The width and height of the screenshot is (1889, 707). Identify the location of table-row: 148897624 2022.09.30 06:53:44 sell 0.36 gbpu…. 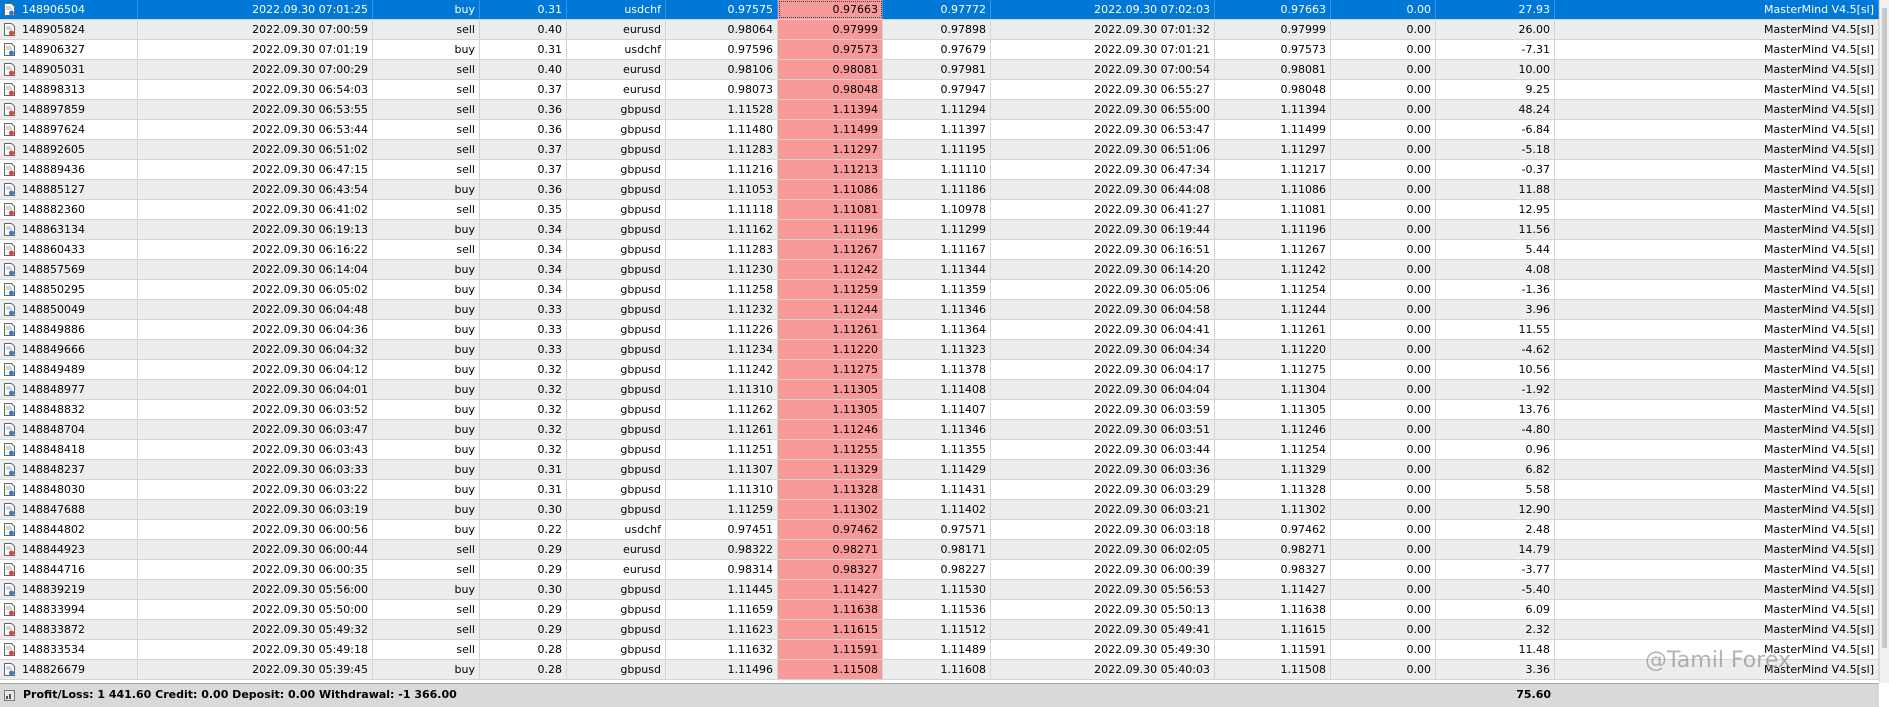
(939, 130).